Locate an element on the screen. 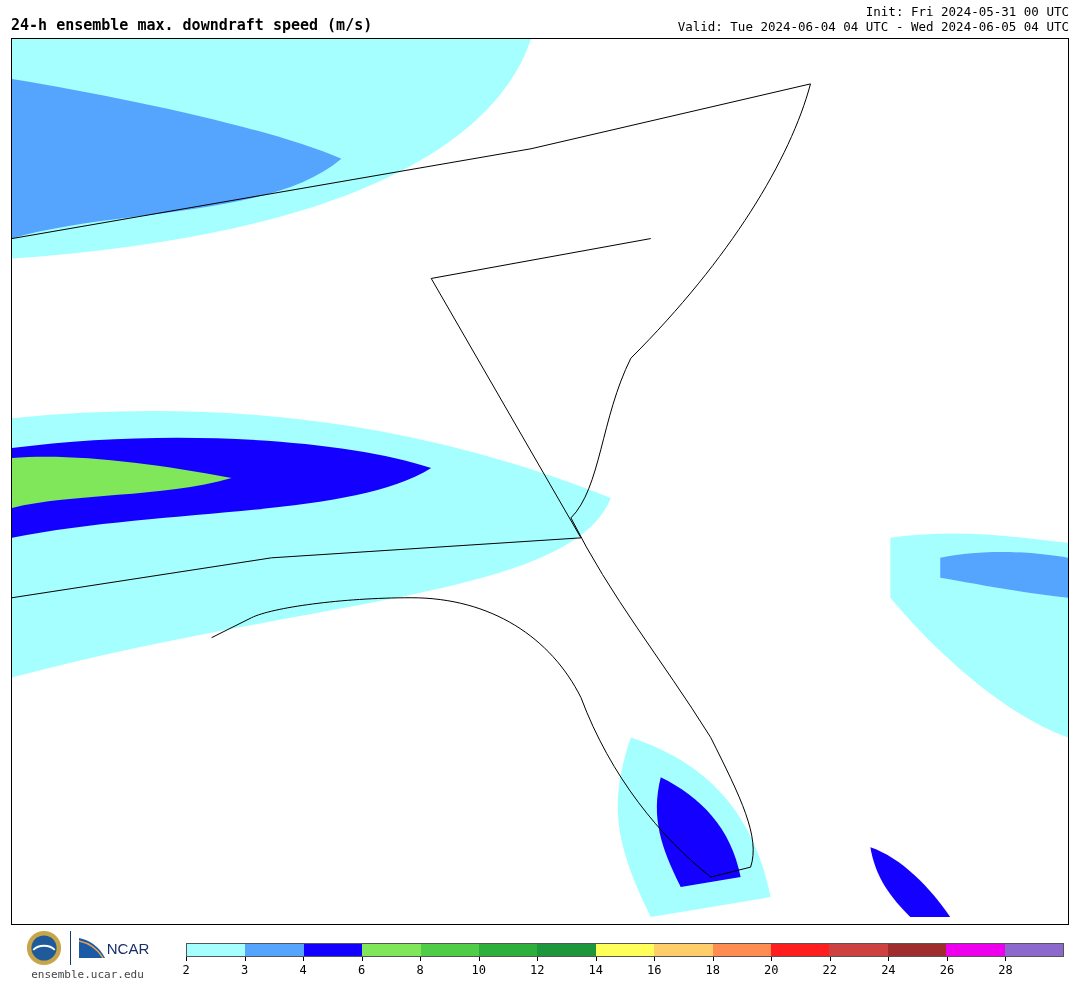  scale-label: 18 is located at coordinates (712, 970).